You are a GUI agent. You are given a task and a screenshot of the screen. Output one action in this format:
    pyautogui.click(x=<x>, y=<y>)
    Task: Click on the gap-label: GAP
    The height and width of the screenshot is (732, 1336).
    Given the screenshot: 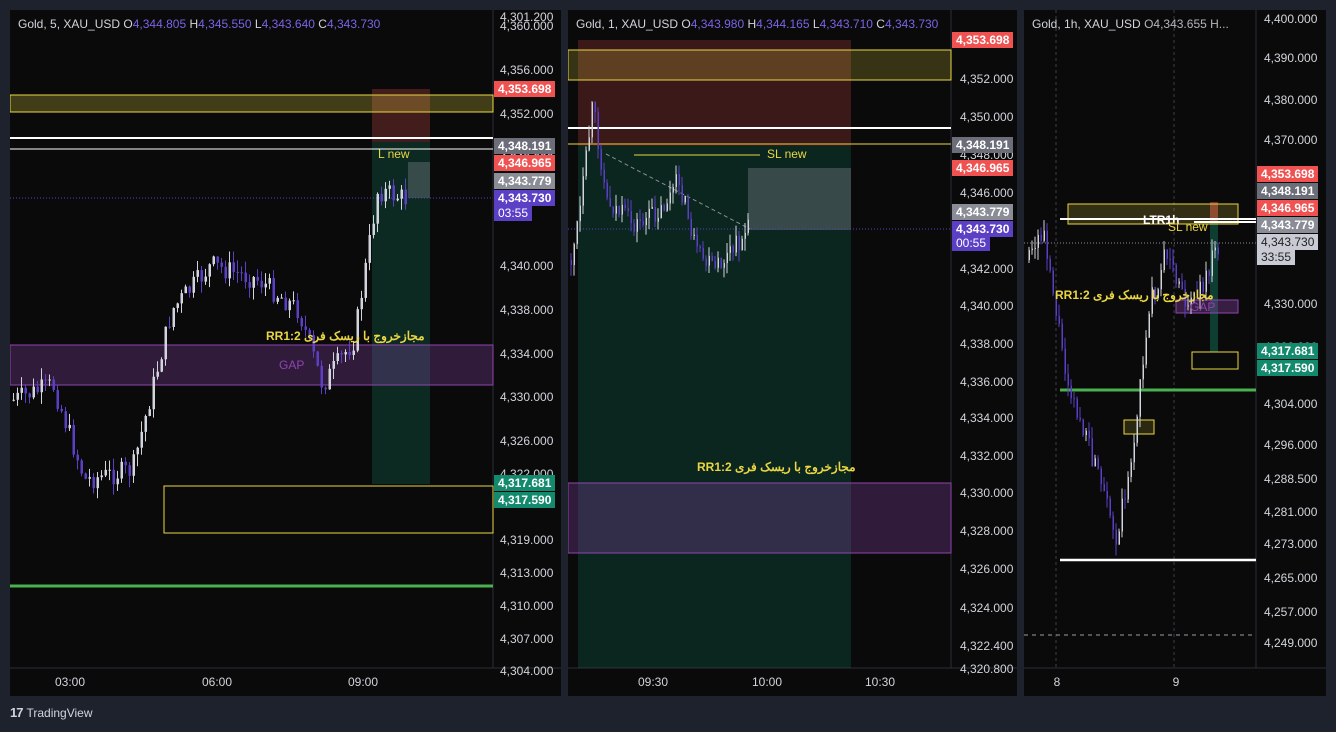 What is the action you would take?
    pyautogui.click(x=1203, y=307)
    